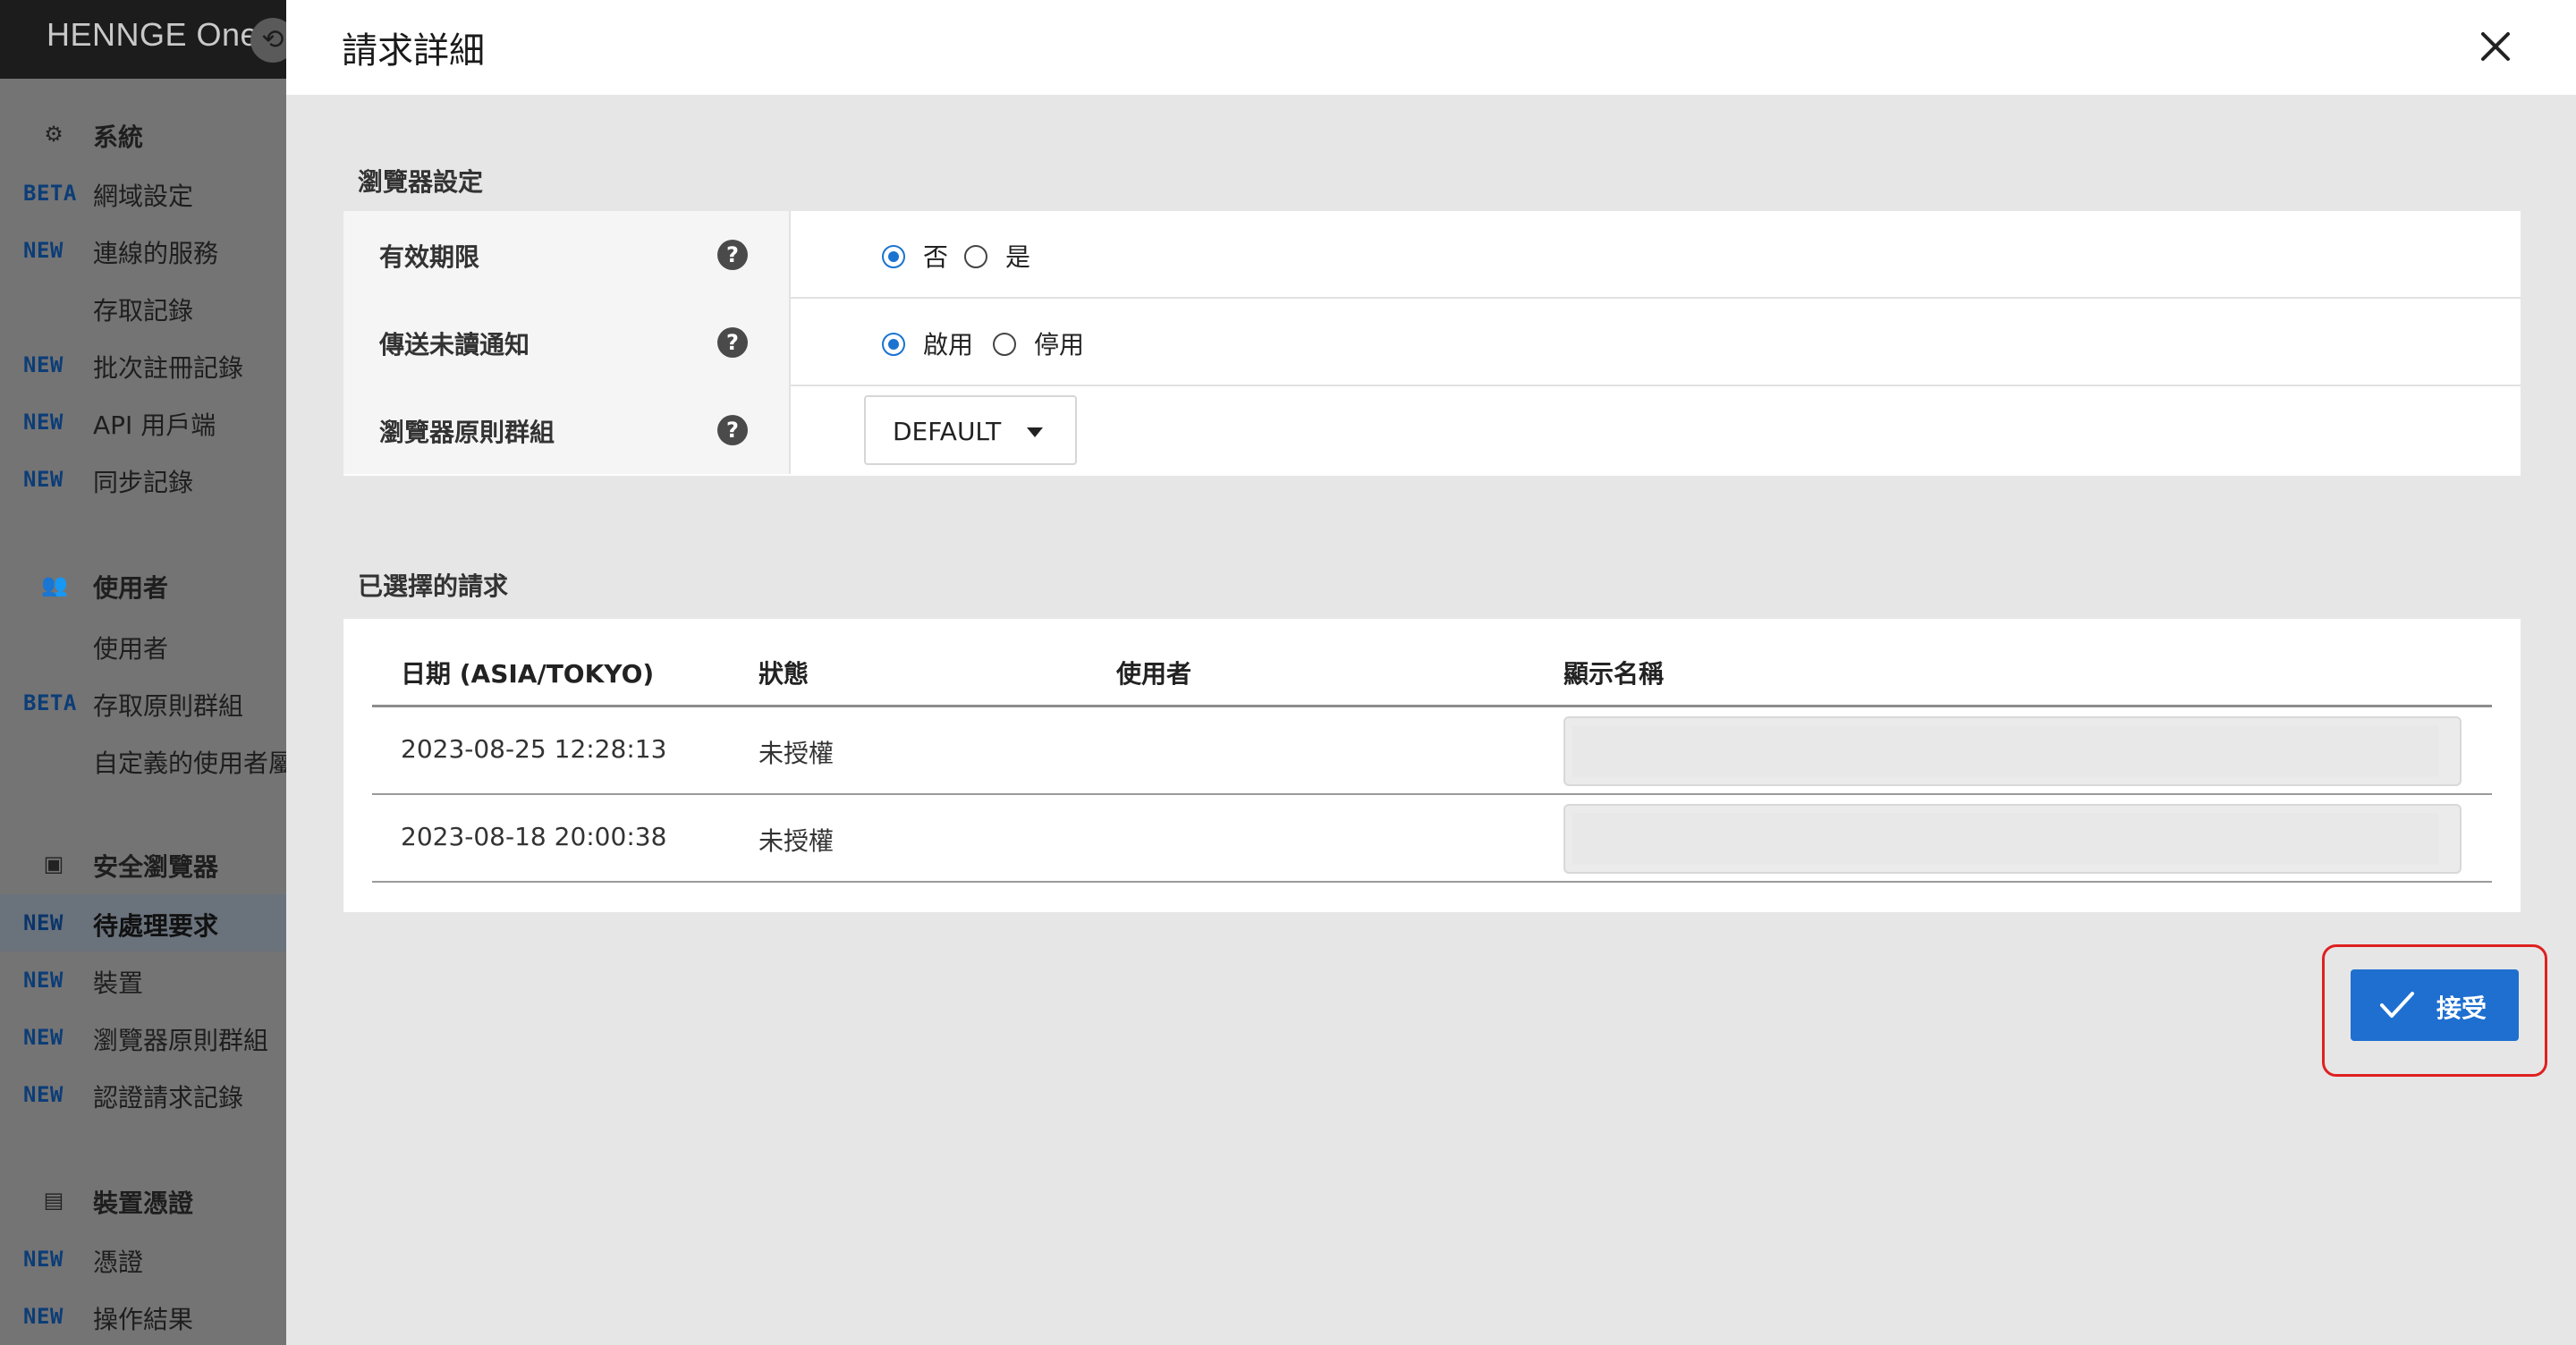  Describe the element at coordinates (1059, 345) in the screenshot. I see `radio-label: 停用` at that location.